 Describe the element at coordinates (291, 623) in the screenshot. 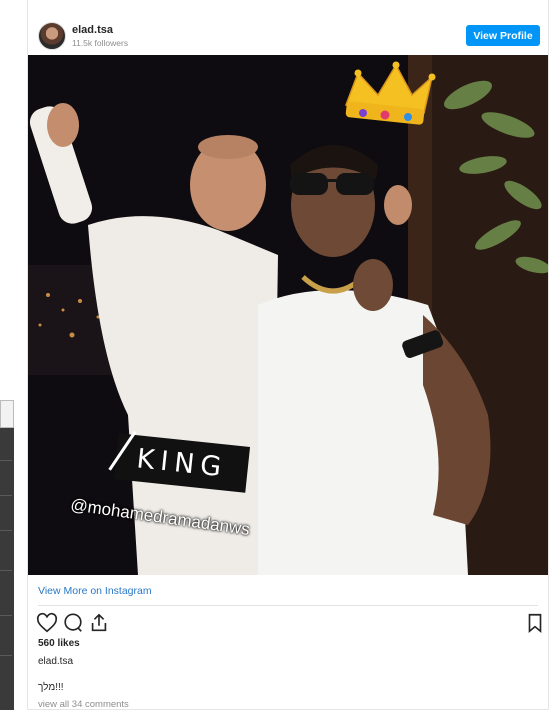

I see `action-bar` at that location.